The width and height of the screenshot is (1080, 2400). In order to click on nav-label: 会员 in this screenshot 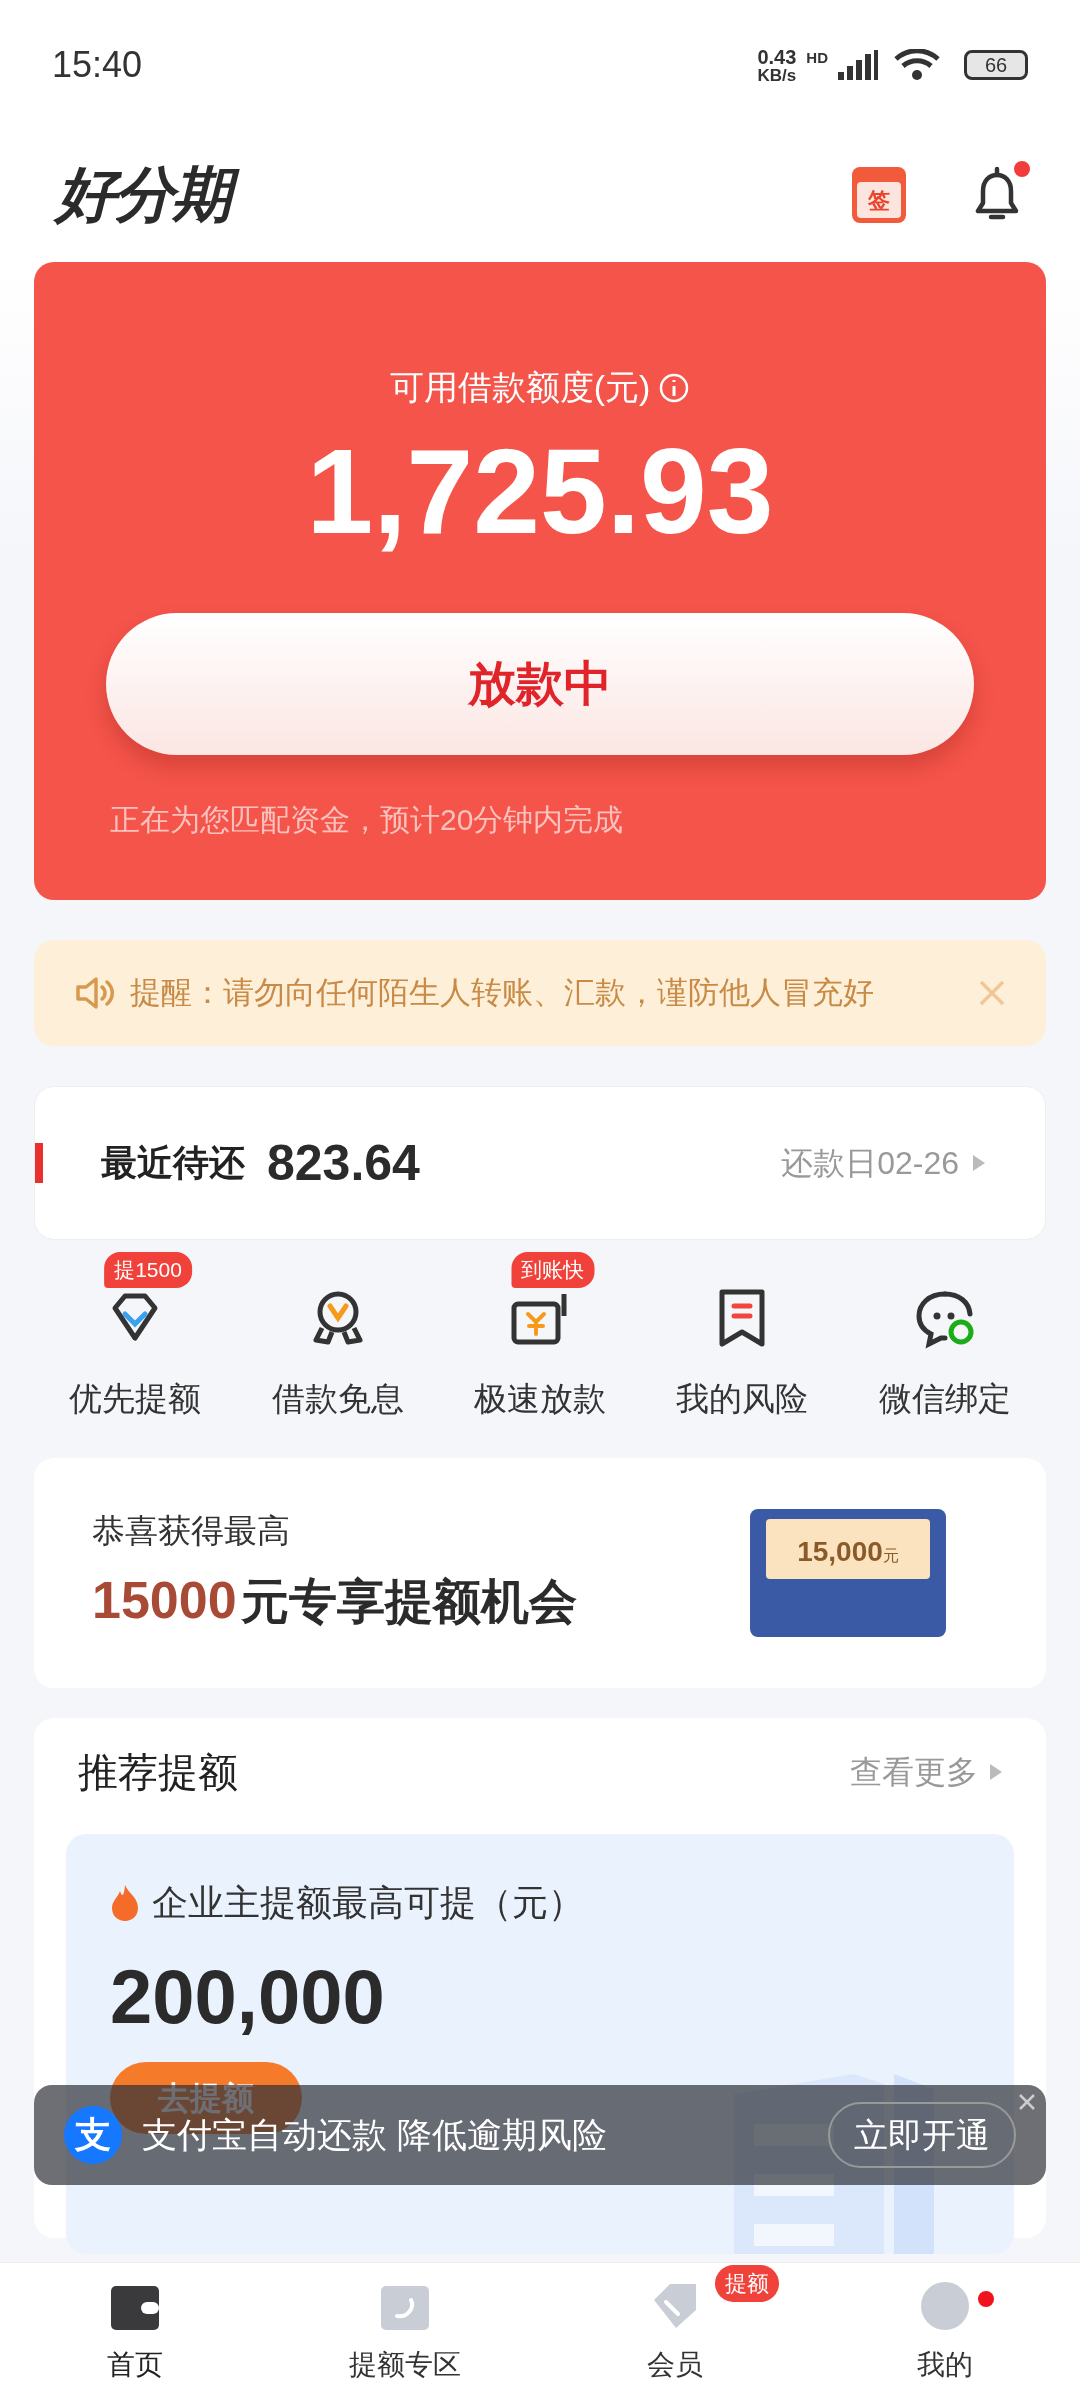, I will do `click(675, 2365)`.